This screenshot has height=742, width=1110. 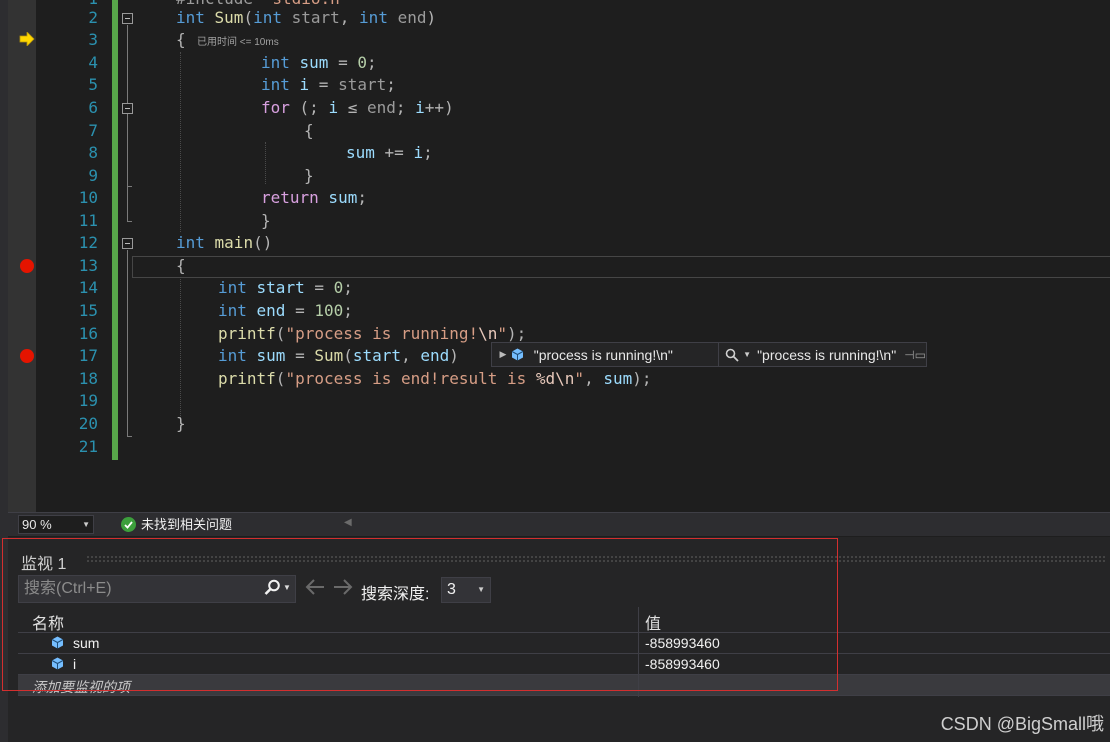 I want to click on search-depth-value: 3, so click(x=451, y=589).